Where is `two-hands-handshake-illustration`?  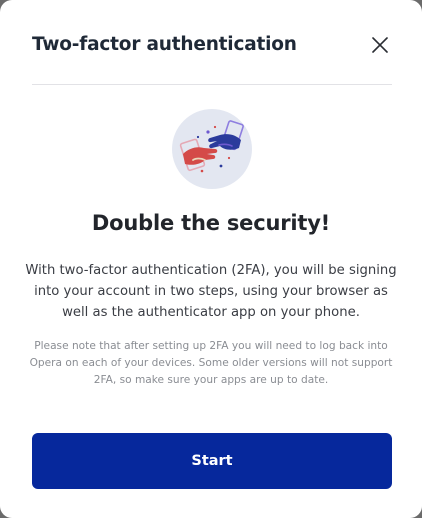 two-hands-handshake-illustration is located at coordinates (212, 149).